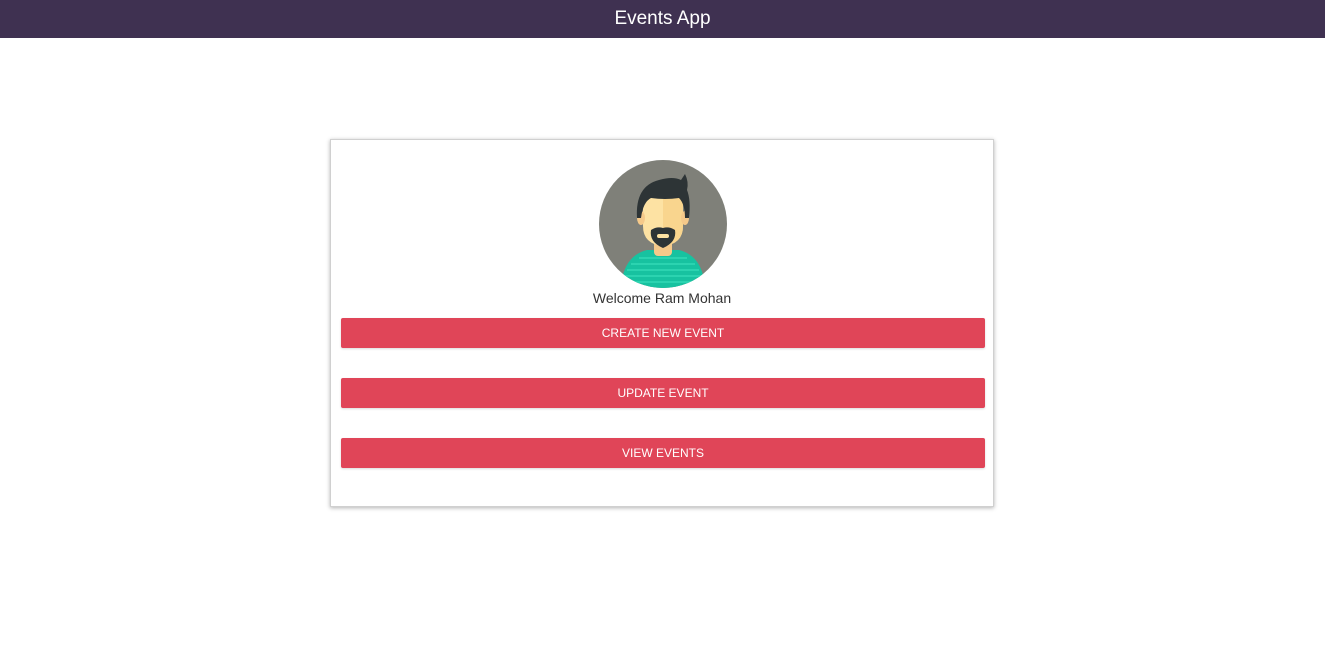  Describe the element at coordinates (662, 298) in the screenshot. I see `welcome-message: Welcome Ram Mohan` at that location.